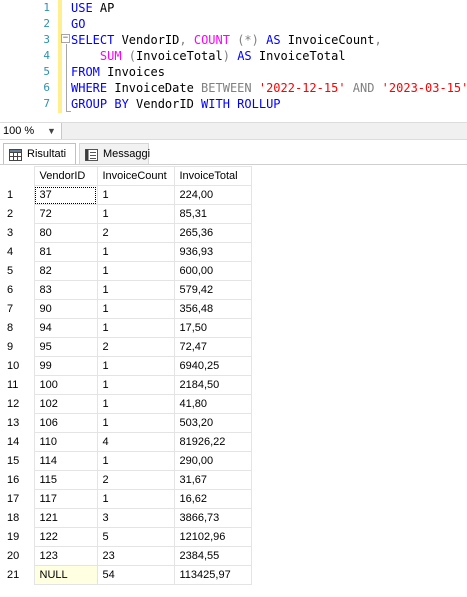 This screenshot has width=467, height=597. What do you see at coordinates (65, 252) in the screenshot?
I see `cell-vendorid: 81` at bounding box center [65, 252].